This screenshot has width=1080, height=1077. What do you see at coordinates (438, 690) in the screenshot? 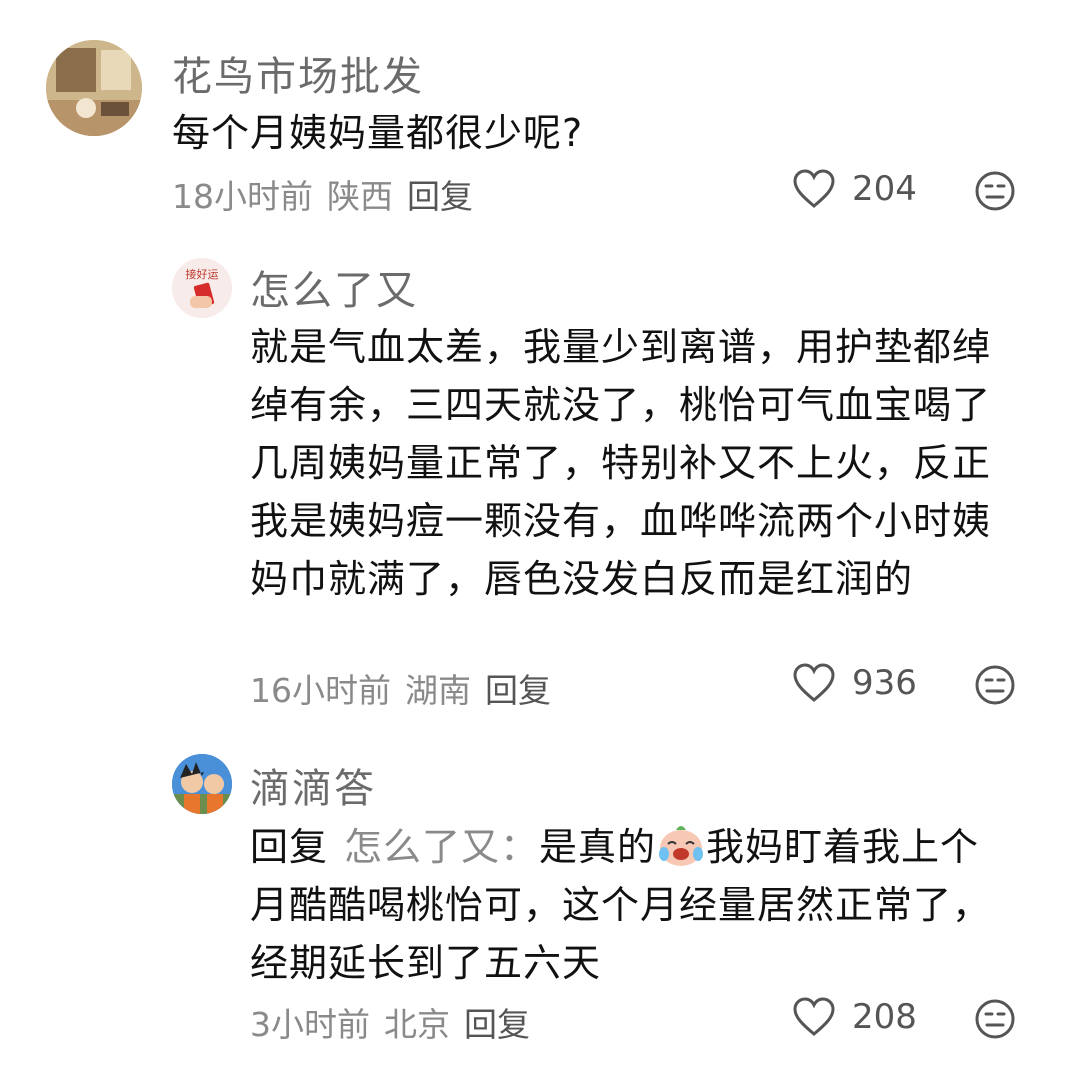
I see `location: 湖南` at bounding box center [438, 690].